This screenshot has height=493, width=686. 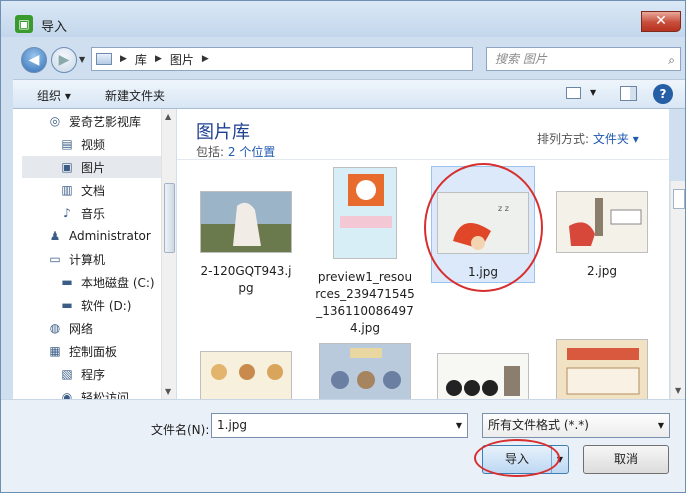 I want to click on user-icon: ♟, so click(x=55, y=236).